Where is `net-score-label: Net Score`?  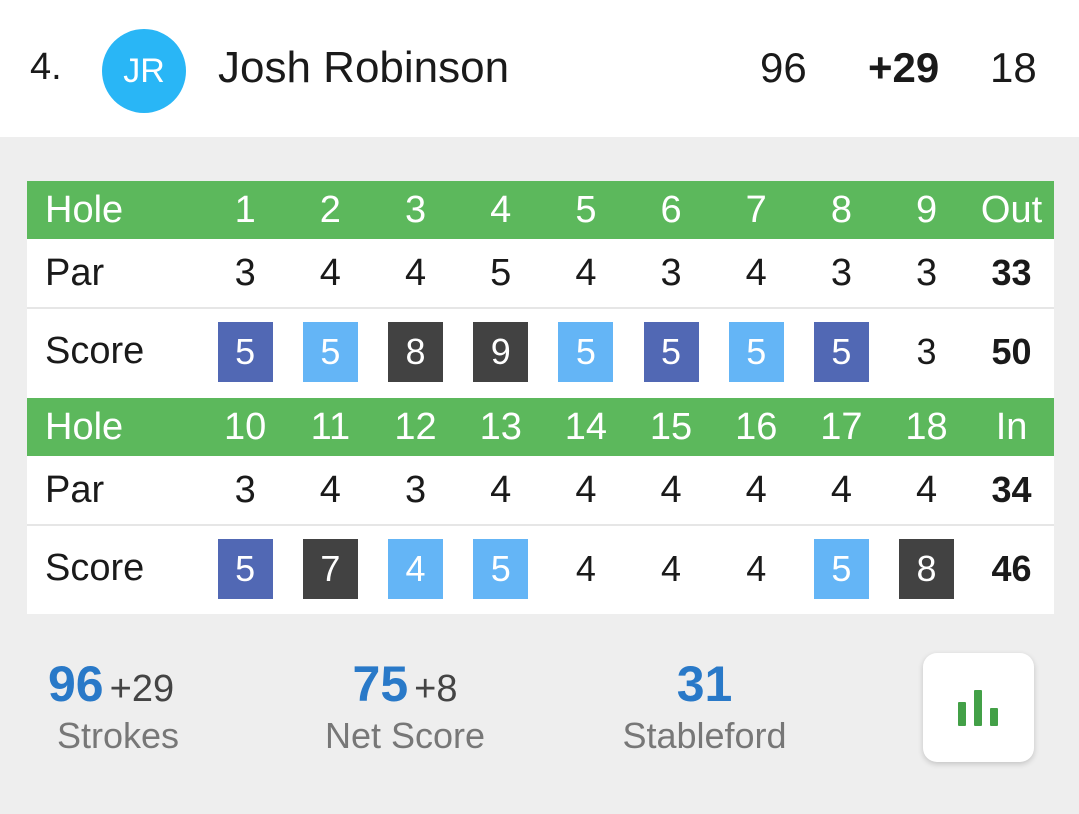 net-score-label: Net Score is located at coordinates (405, 735).